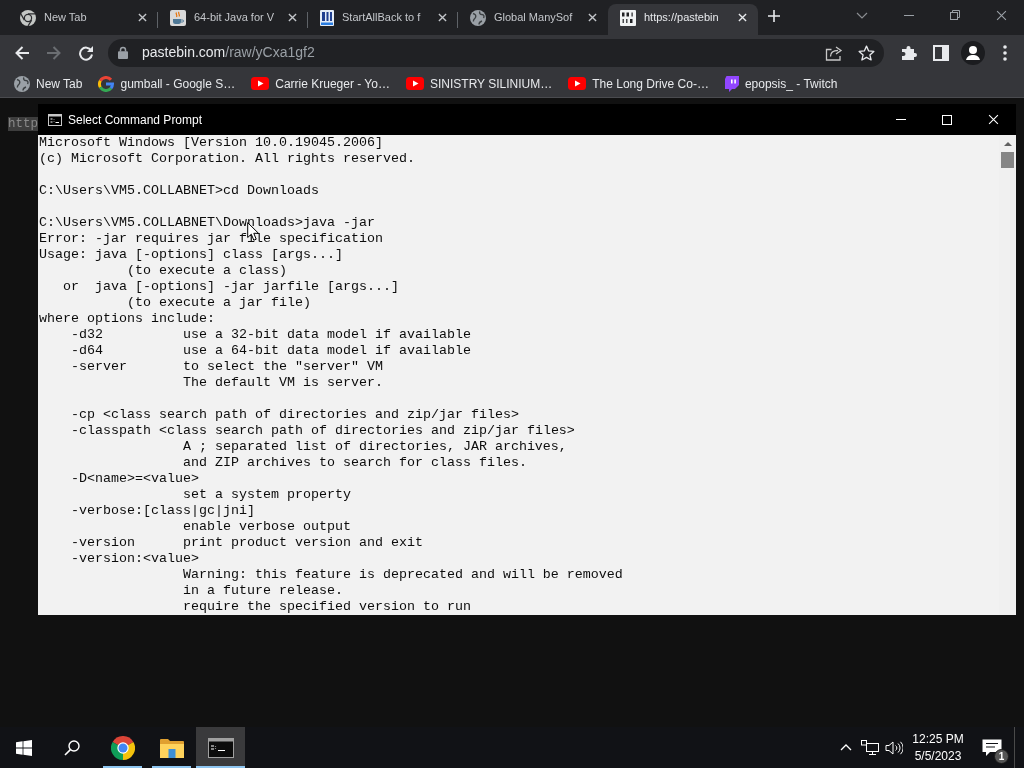  I want to click on binary-file-icon, so click(628, 17).